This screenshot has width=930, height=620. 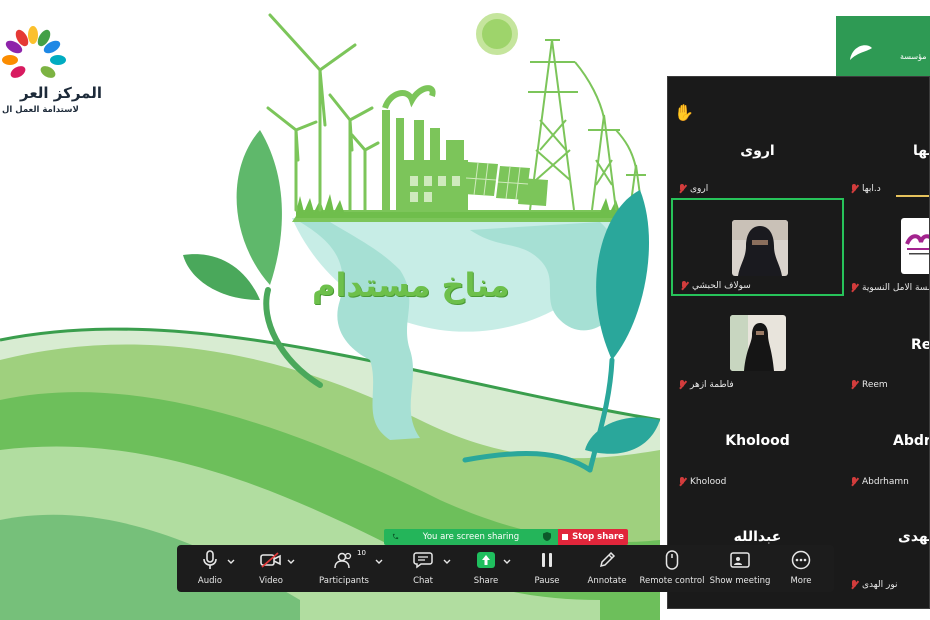 I want to click on participant-label: نور الهدى, so click(x=873, y=585).